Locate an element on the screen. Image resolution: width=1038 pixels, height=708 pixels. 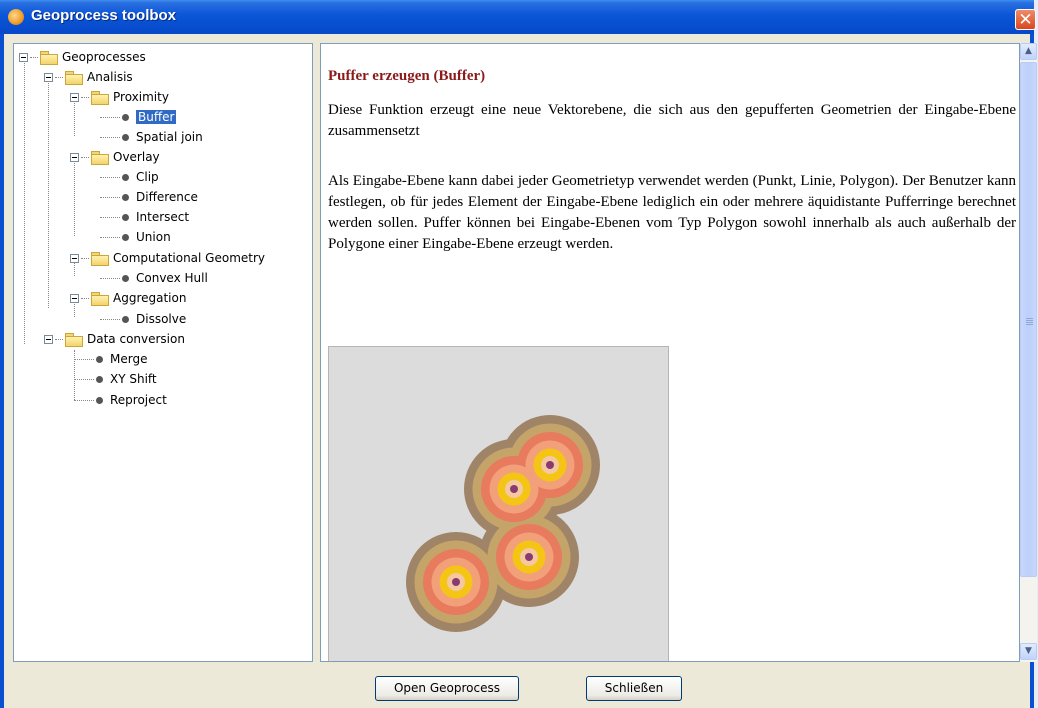
tree-item-buffer: Buffer is located at coordinates (138, 117).